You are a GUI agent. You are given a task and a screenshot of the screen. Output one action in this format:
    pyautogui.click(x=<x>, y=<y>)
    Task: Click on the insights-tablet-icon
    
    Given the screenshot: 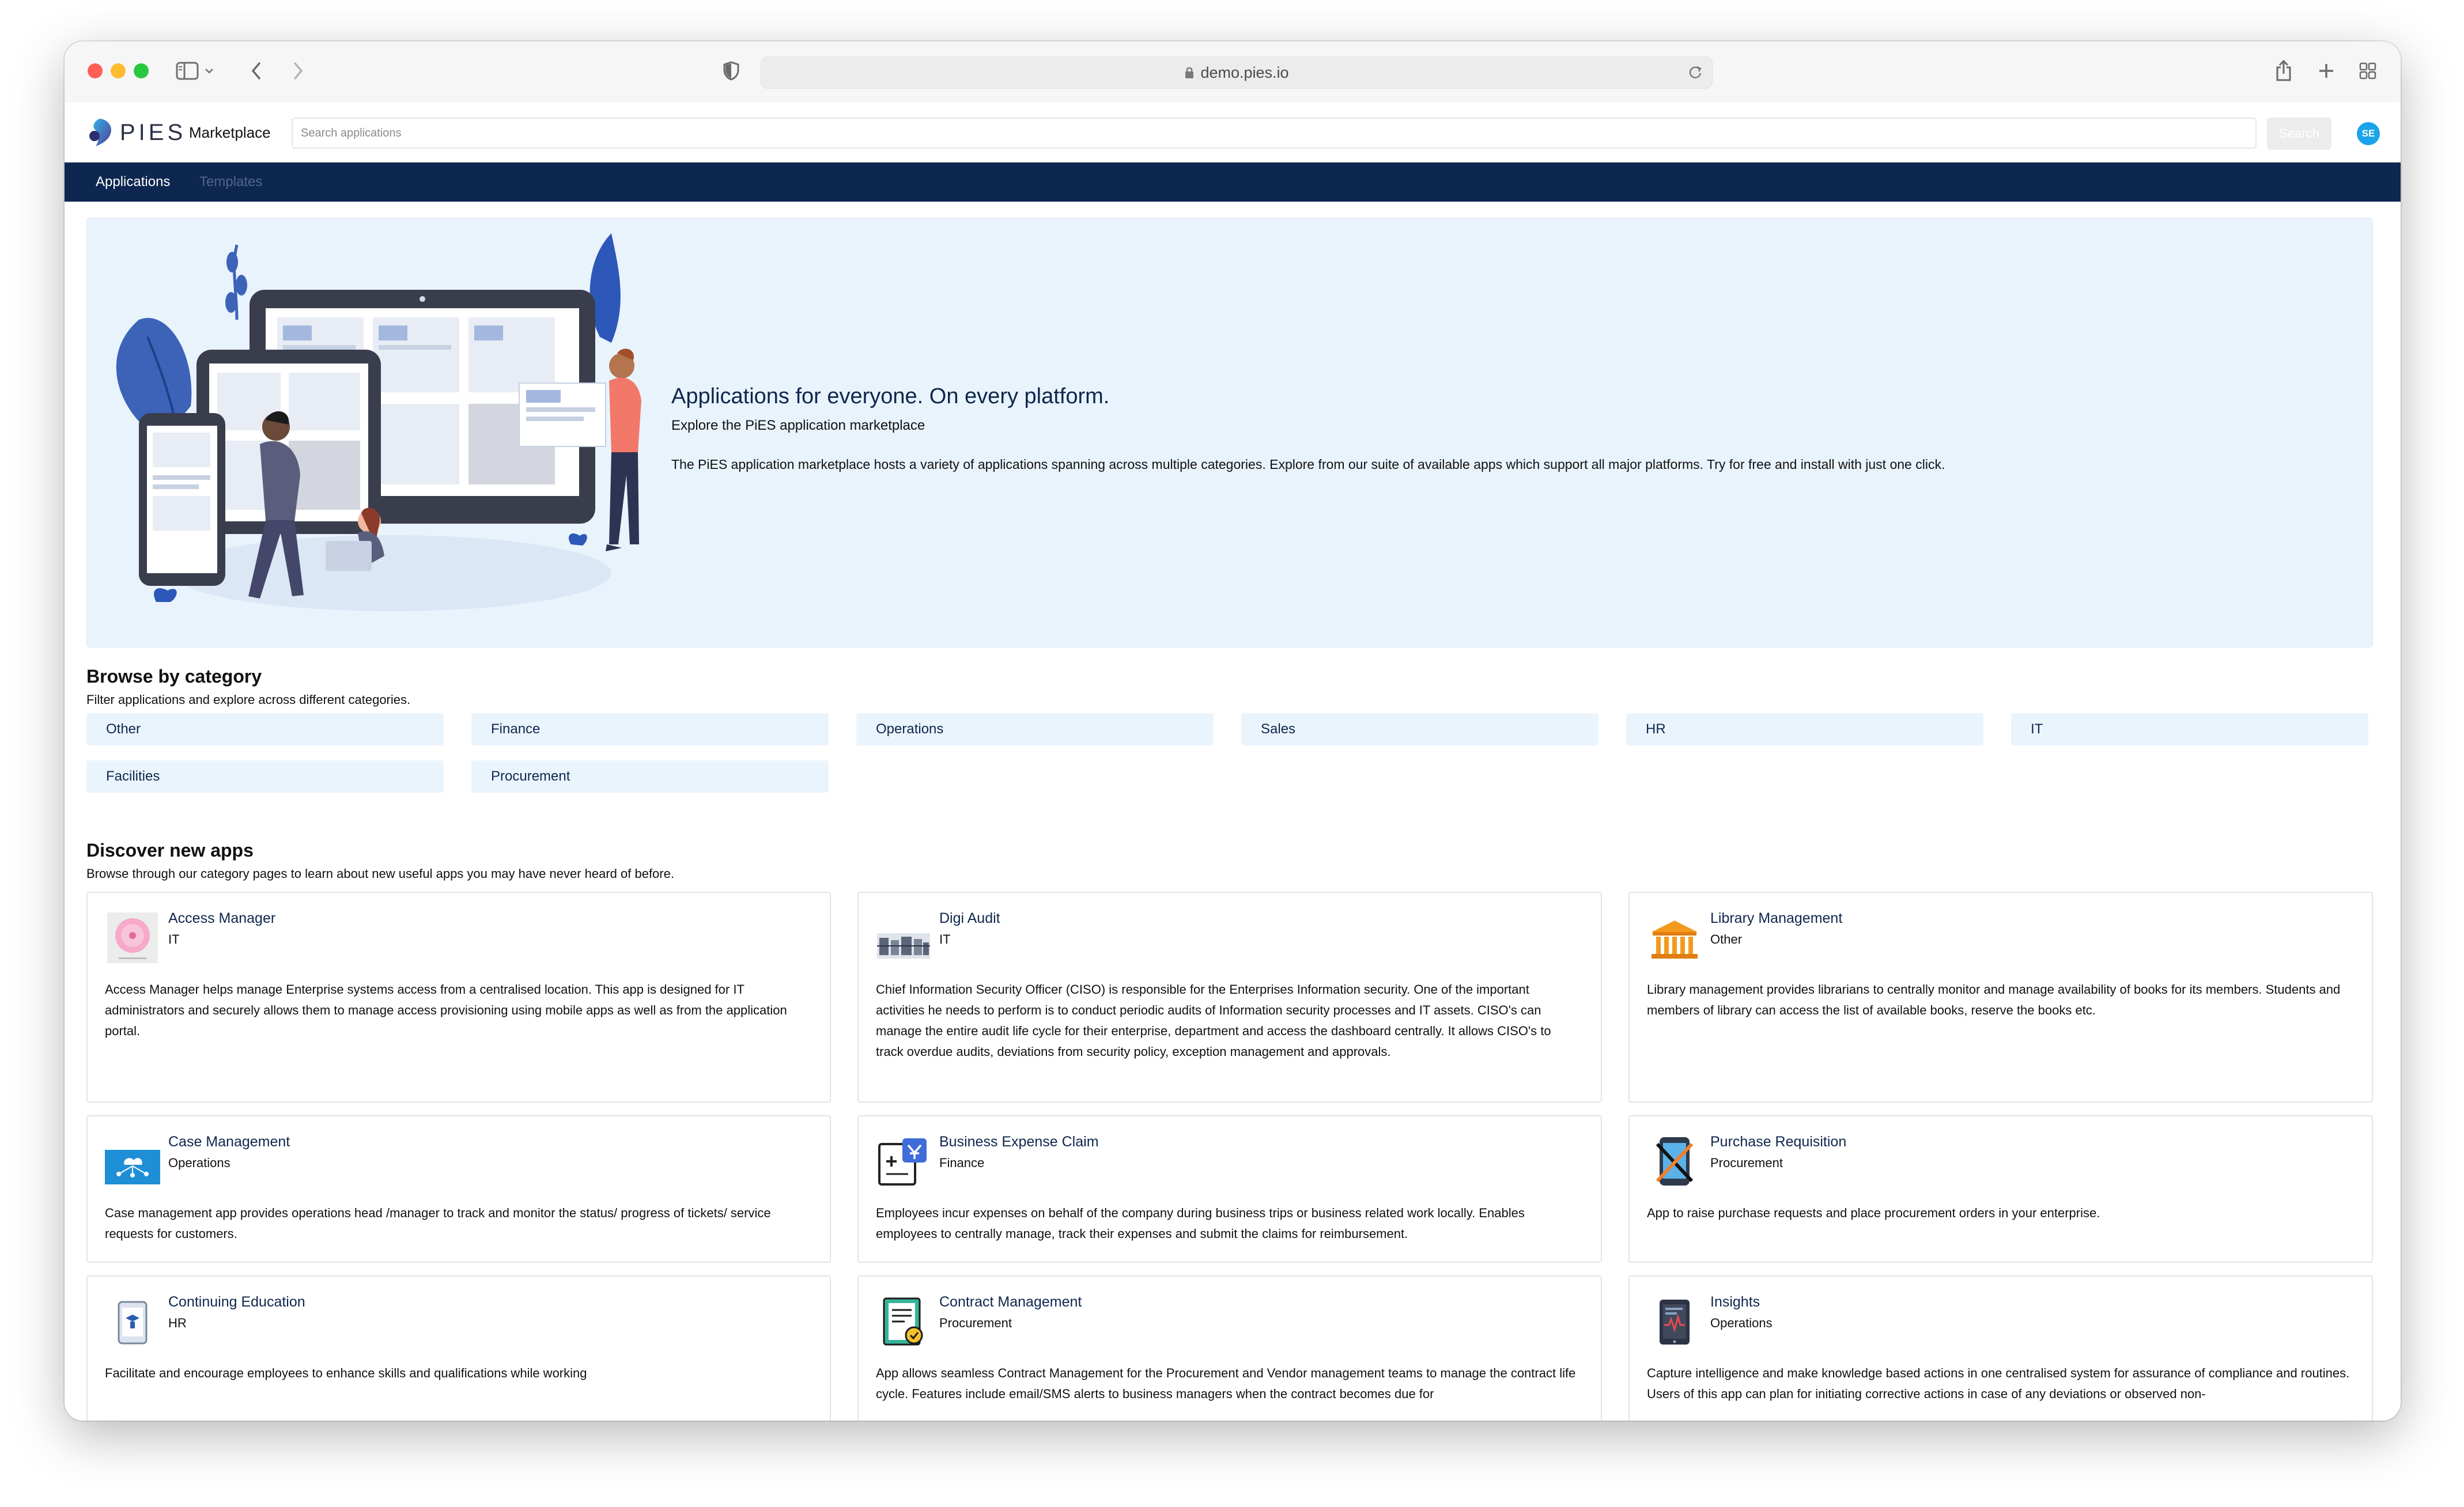 What is the action you would take?
    pyautogui.click(x=1674, y=1321)
    